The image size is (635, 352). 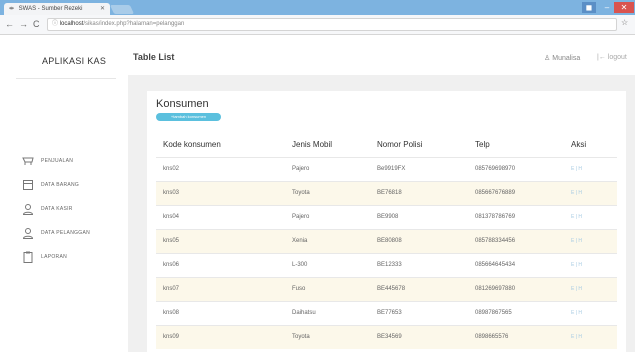 I want to click on app-brand: APLIKASI KAS, so click(x=74, y=61).